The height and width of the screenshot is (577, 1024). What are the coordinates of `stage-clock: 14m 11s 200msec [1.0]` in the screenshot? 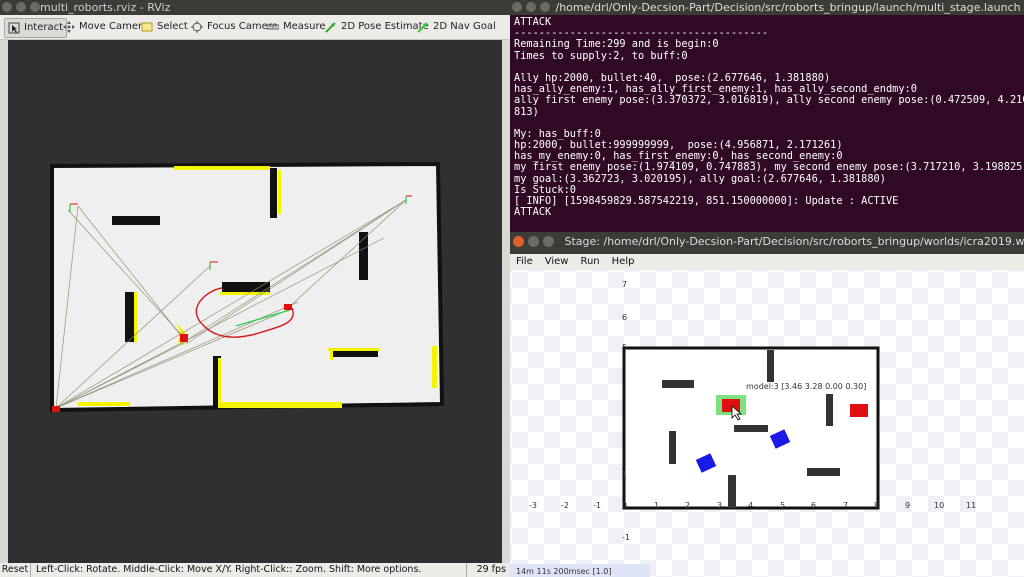 It's located at (563, 571).